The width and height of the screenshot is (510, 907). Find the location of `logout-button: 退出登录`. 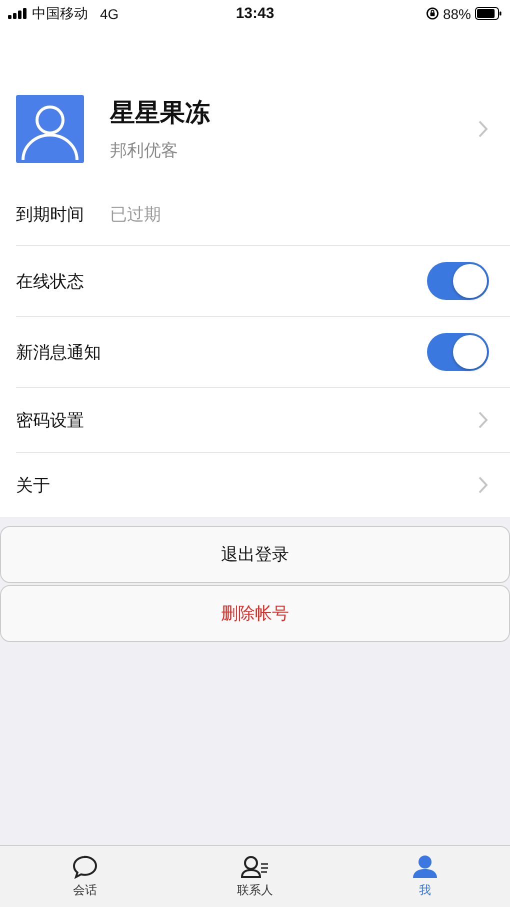

logout-button: 退出登录 is located at coordinates (255, 554).